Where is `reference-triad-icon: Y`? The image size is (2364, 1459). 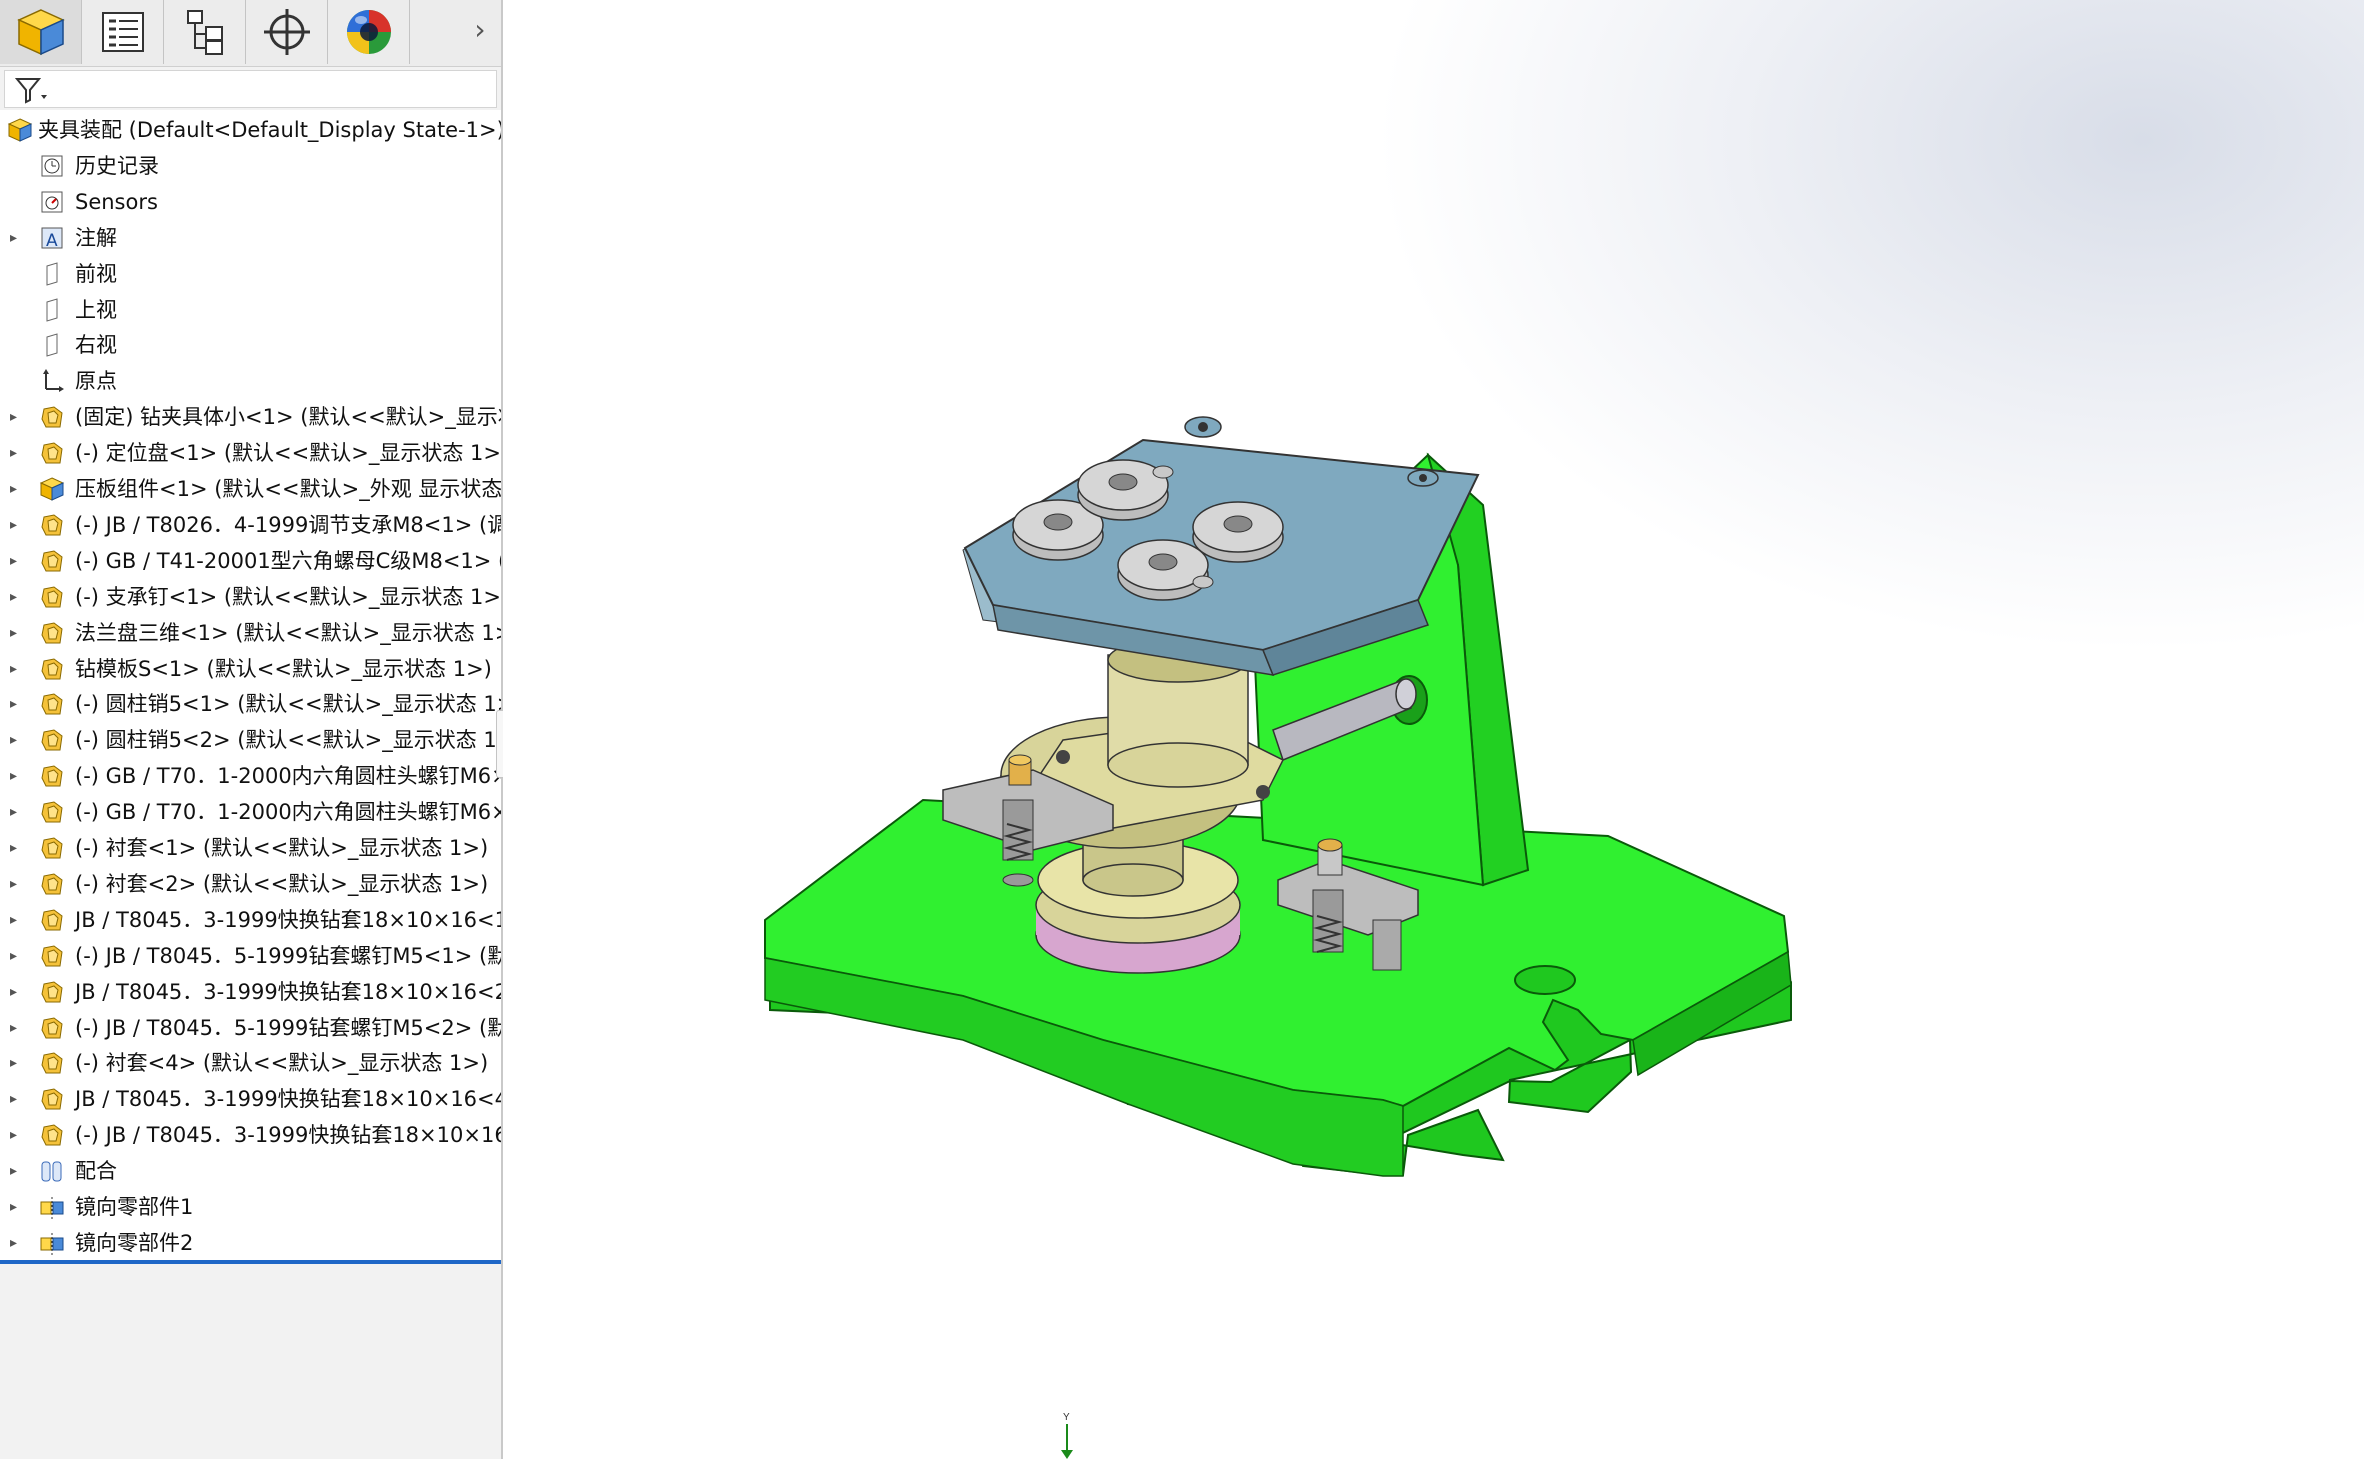
reference-triad-icon: Y is located at coordinates (1067, 1435).